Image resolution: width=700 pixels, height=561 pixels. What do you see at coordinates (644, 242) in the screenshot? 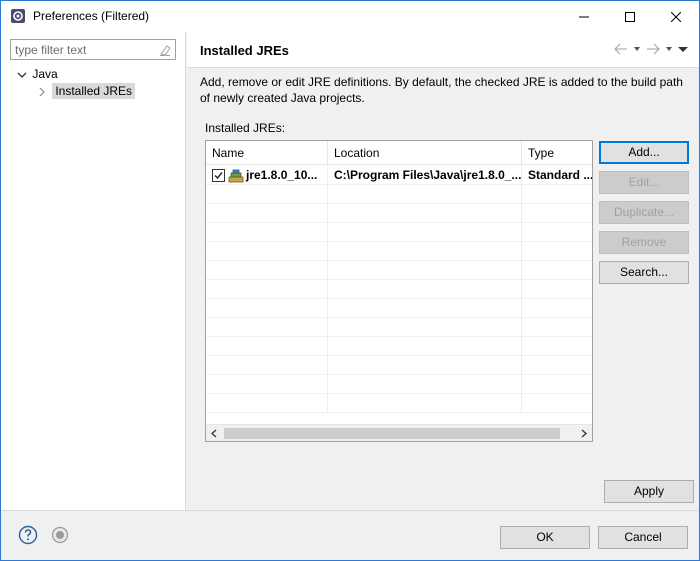
I see `remove-button: Remove` at bounding box center [644, 242].